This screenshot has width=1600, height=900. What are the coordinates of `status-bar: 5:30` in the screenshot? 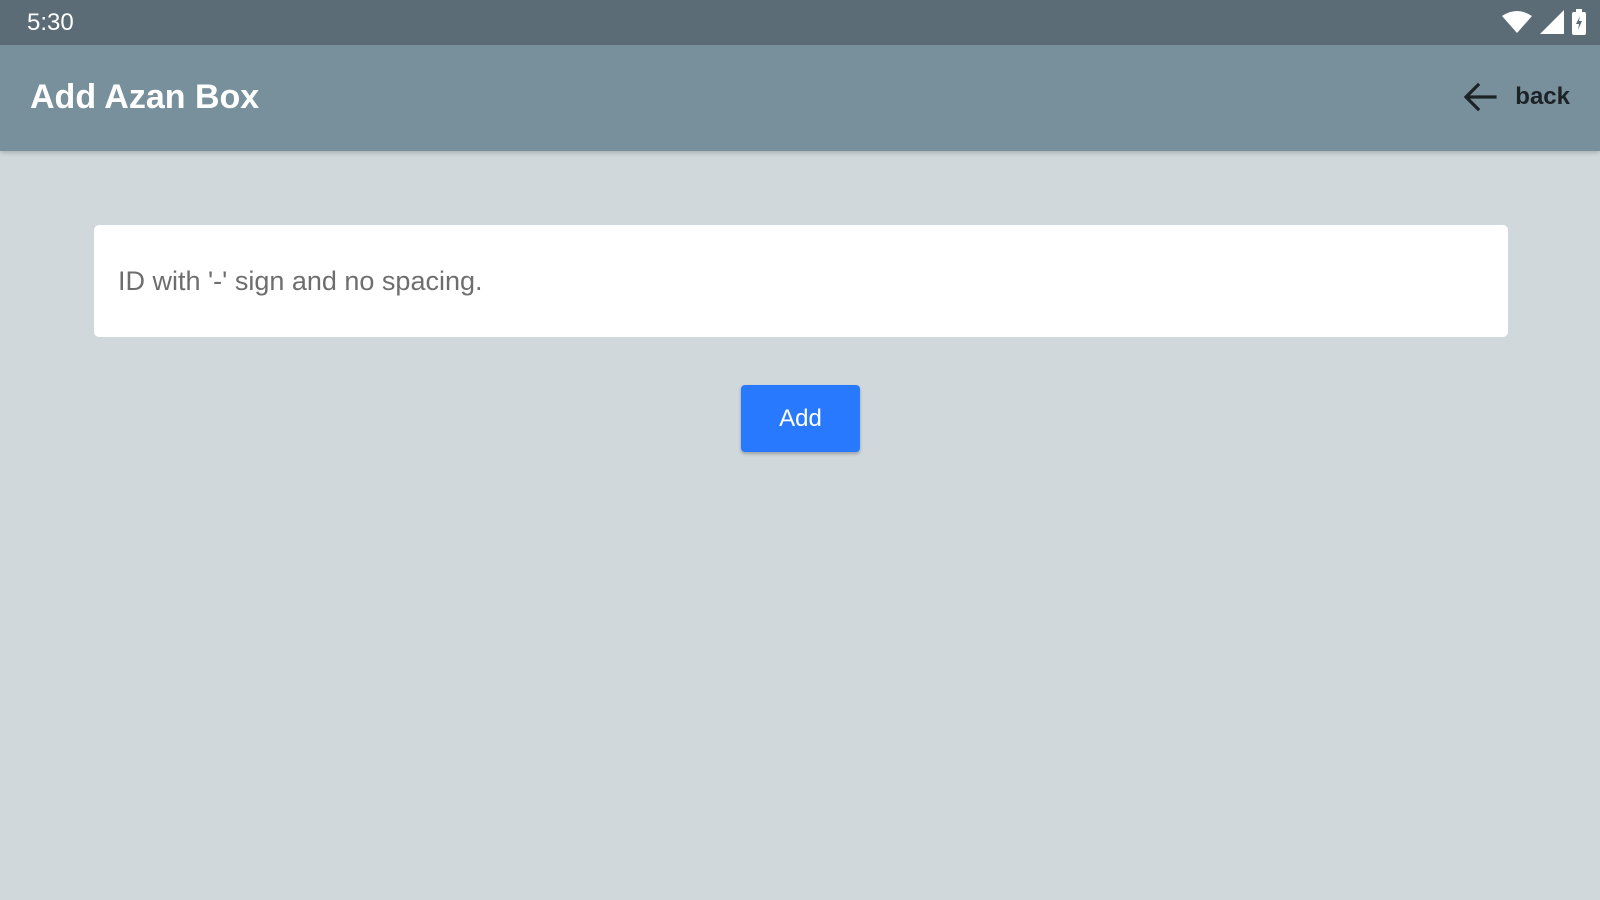 It's located at (800, 22).